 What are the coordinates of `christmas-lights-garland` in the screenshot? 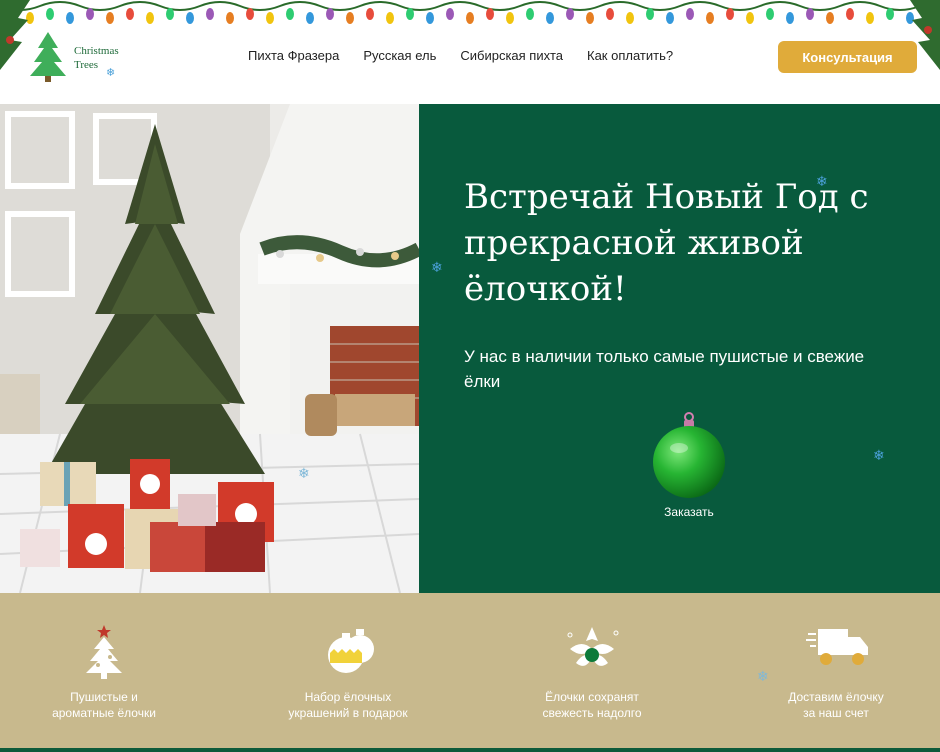 It's located at (470, 12).